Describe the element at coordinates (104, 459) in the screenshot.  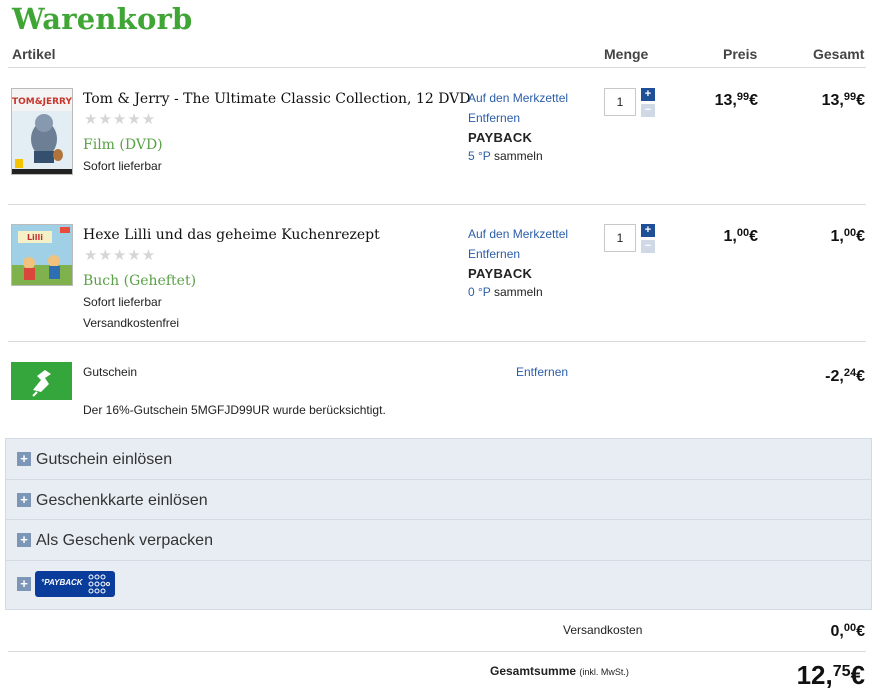
I see `option-label: Gutschein einlösen` at that location.